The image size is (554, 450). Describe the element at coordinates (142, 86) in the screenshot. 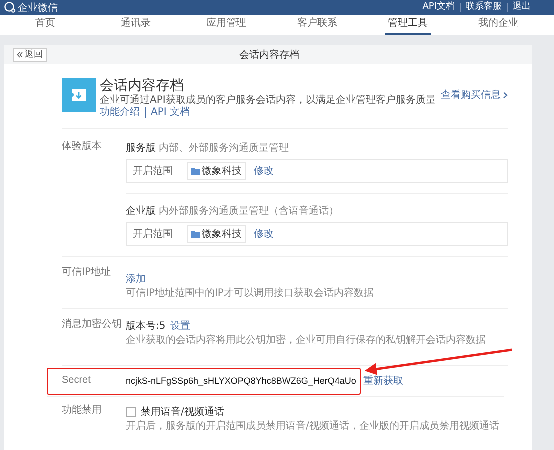

I see `app-title: 会话内容存档` at that location.